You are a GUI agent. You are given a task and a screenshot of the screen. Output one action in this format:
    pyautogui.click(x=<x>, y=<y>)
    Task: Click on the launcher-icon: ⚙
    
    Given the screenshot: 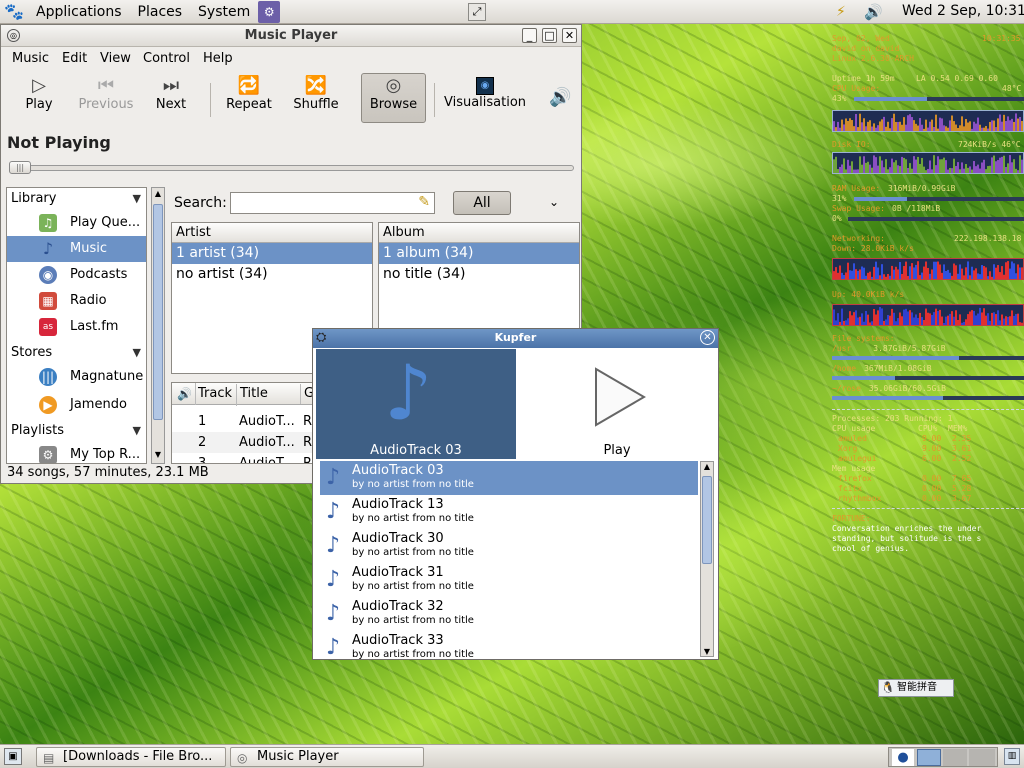 What is the action you would take?
    pyautogui.click(x=269, y=11)
    